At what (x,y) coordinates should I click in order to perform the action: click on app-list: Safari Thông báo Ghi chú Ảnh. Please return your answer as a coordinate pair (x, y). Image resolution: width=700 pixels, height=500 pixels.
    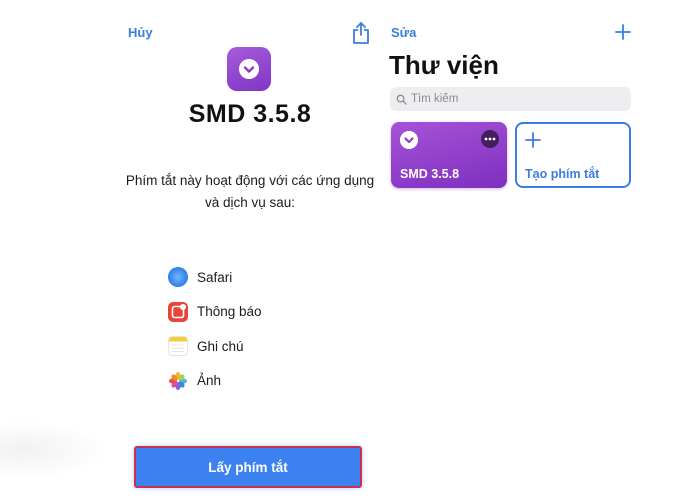
    Looking at the image, I should click on (258, 329).